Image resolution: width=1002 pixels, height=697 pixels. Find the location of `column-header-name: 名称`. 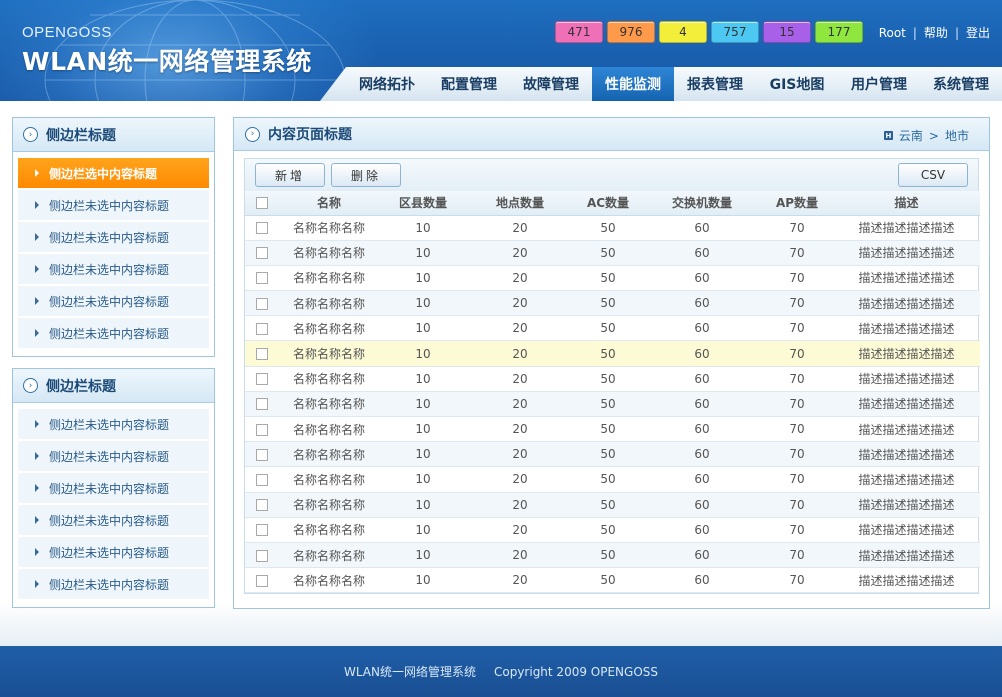

column-header-name: 名称 is located at coordinates (329, 203).